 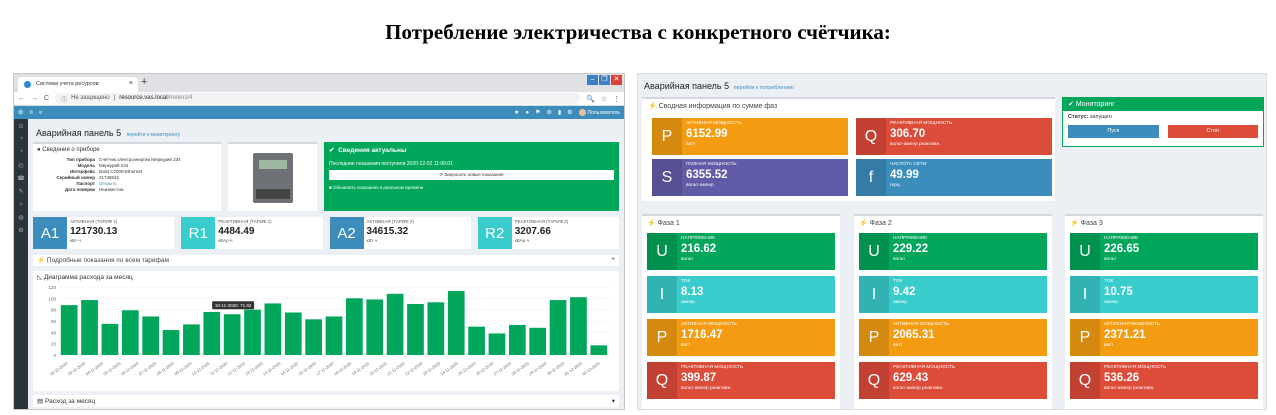 I want to click on device-value: Неизвестна, so click(x=111, y=189).